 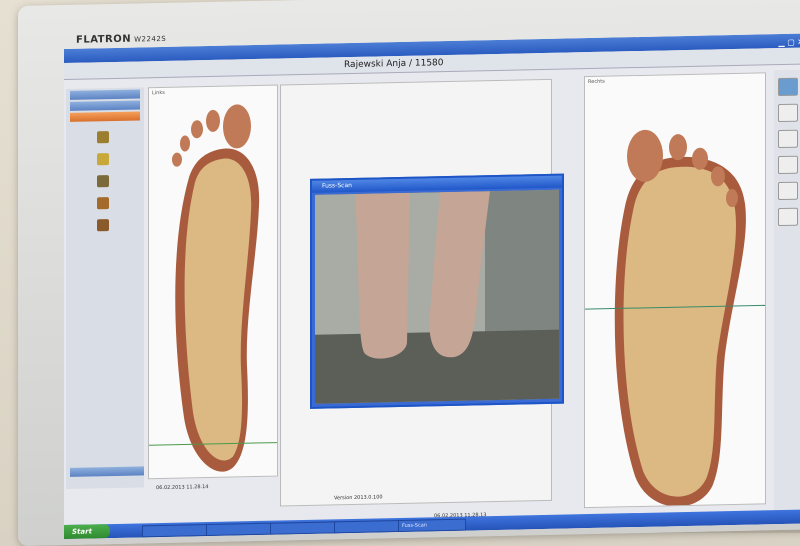 I want to click on legs-camera-image, so click(x=437, y=297).